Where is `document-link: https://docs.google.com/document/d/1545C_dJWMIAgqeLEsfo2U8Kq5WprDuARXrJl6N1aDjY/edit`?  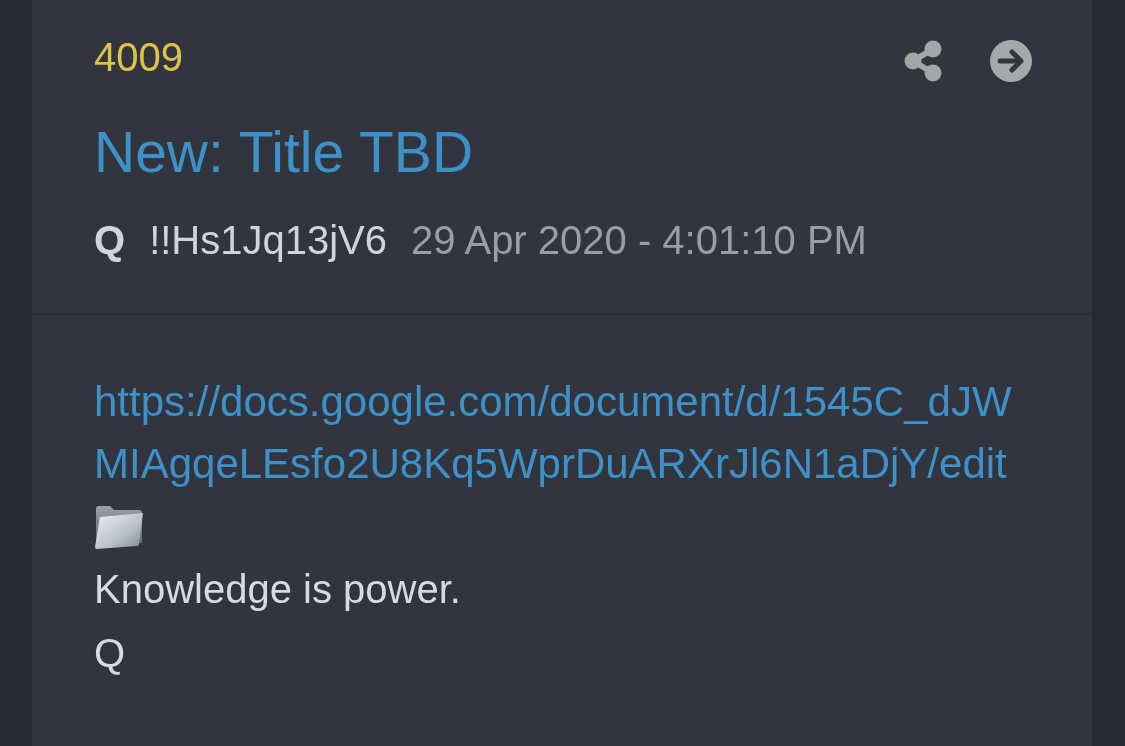 document-link: https://docs.google.com/document/d/1545C_dJWMIAgqeLEsfo2U8Kq5WprDuARXrJl6N1aDjY/edit is located at coordinates (556, 433).